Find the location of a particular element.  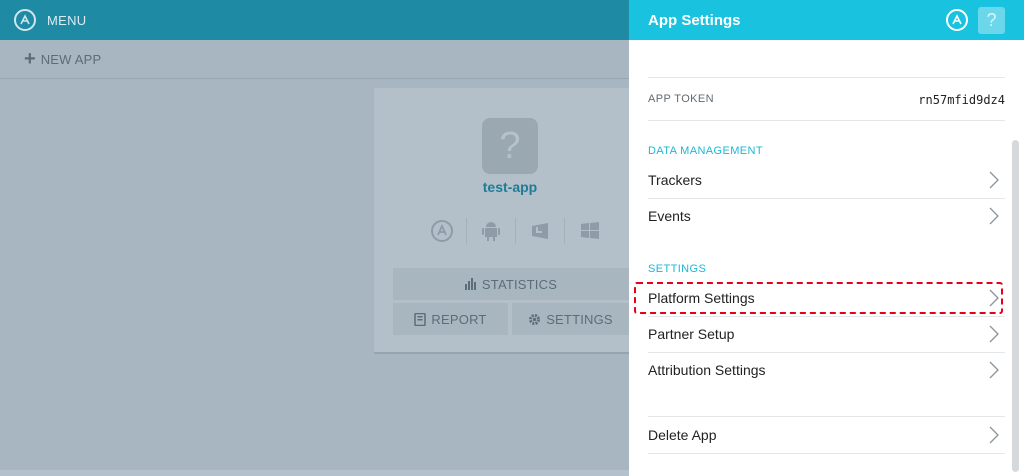

platform-settings-row: Platform Settings is located at coordinates (826, 298).